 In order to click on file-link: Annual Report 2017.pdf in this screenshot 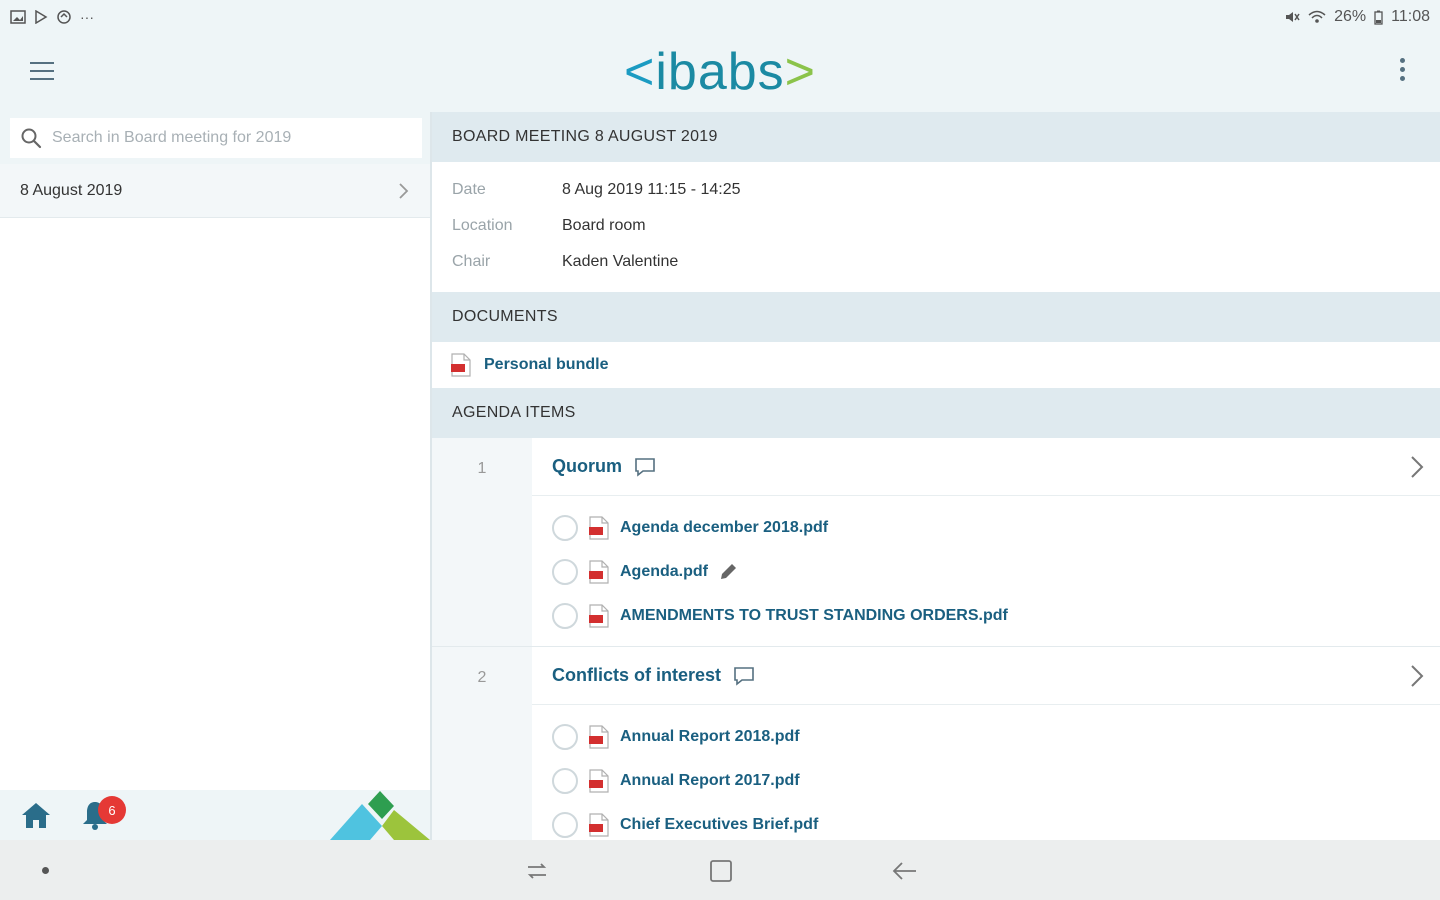, I will do `click(710, 781)`.